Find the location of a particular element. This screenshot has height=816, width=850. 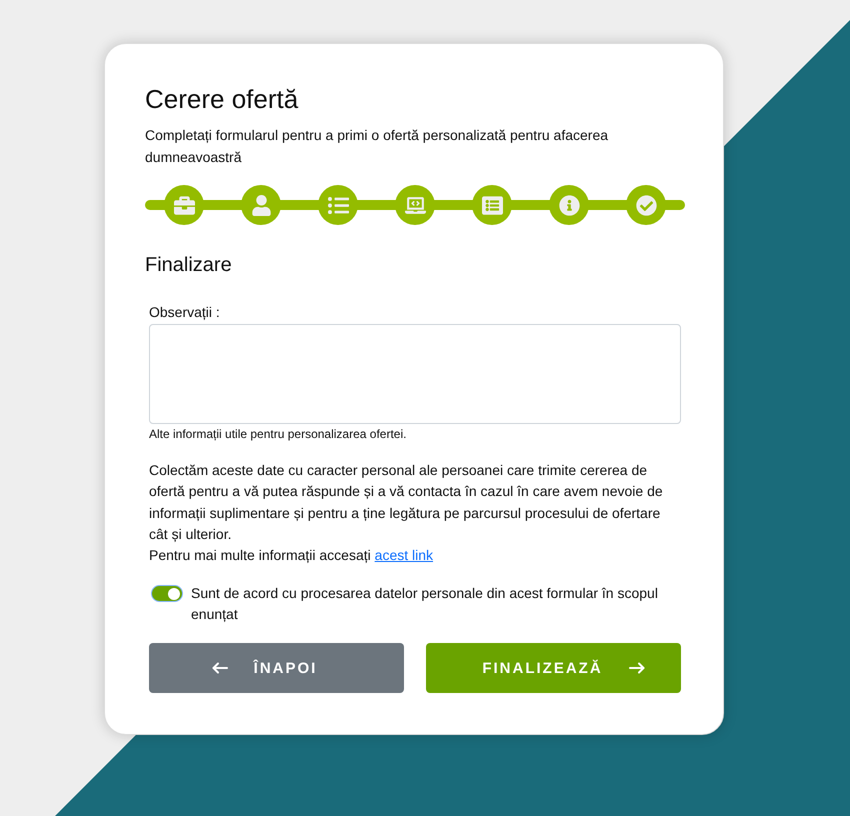

back-button: ÎNAPOI is located at coordinates (276, 668).